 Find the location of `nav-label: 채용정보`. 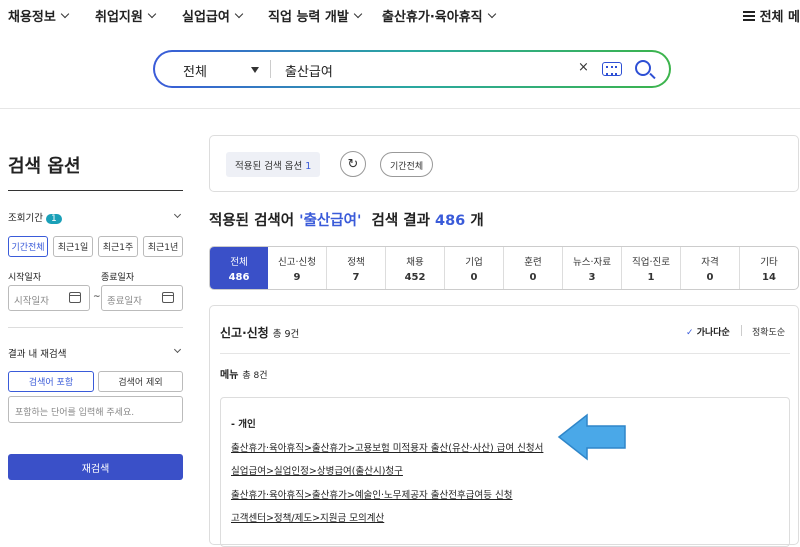

nav-label: 채용정보 is located at coordinates (32, 17).